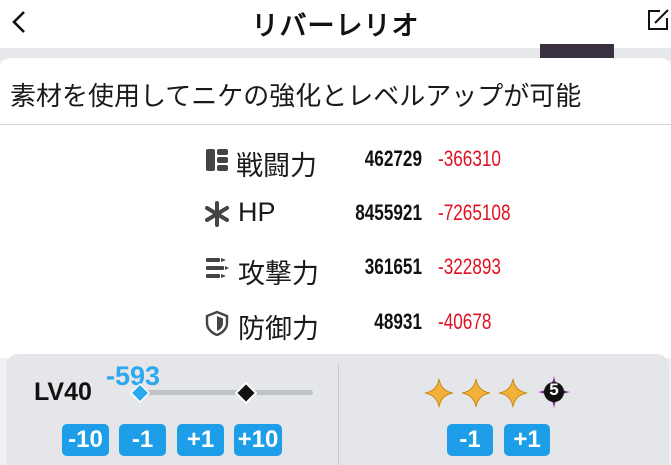  Describe the element at coordinates (85, 440) in the screenshot. I see `level-minus-10-button: -10` at that location.